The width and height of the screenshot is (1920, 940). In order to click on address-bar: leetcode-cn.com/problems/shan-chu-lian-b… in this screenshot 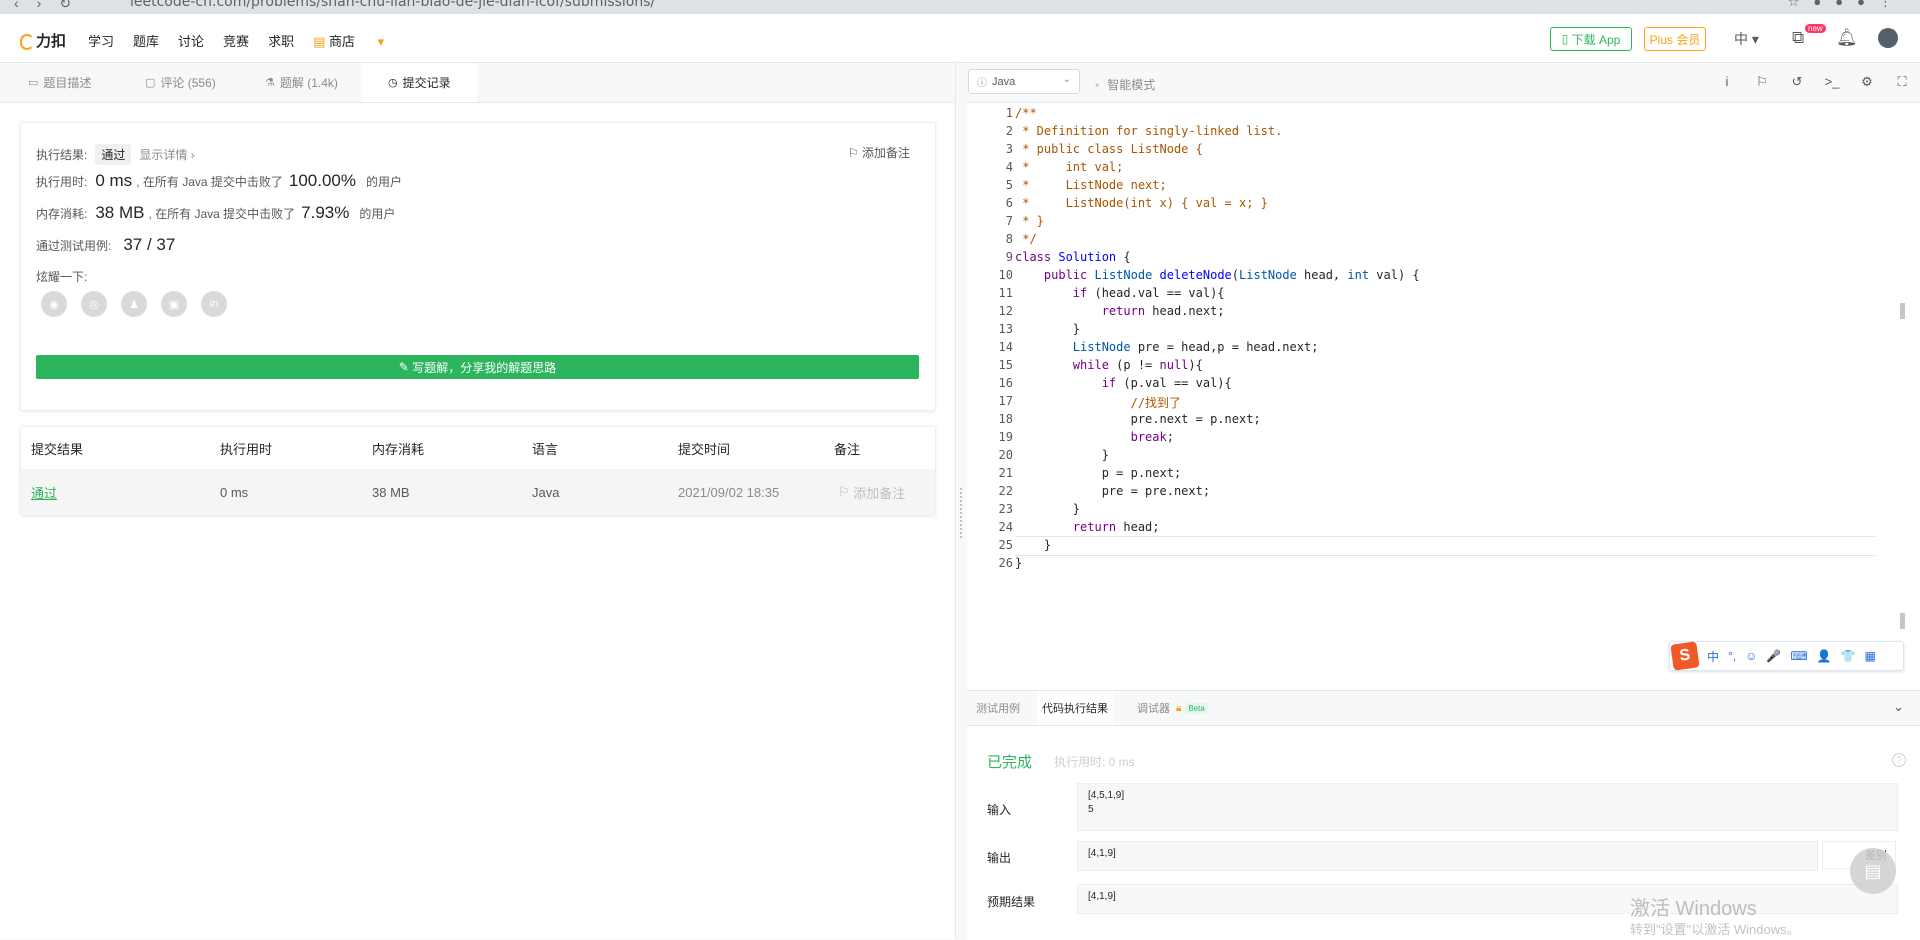, I will do `click(392, 5)`.